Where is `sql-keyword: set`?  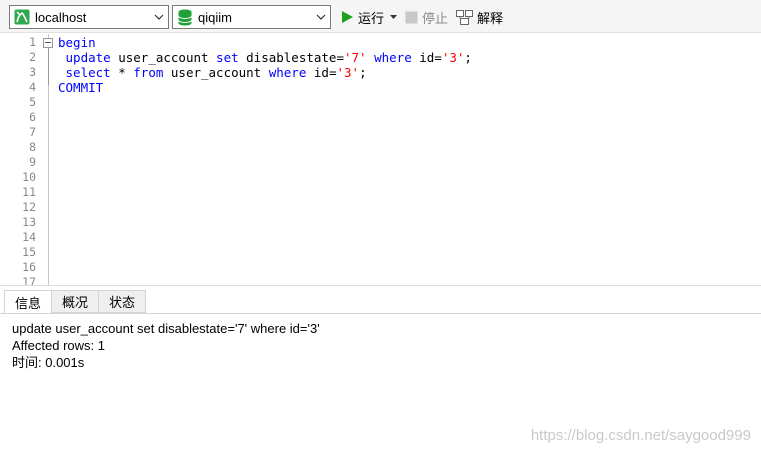 sql-keyword: set is located at coordinates (227, 57).